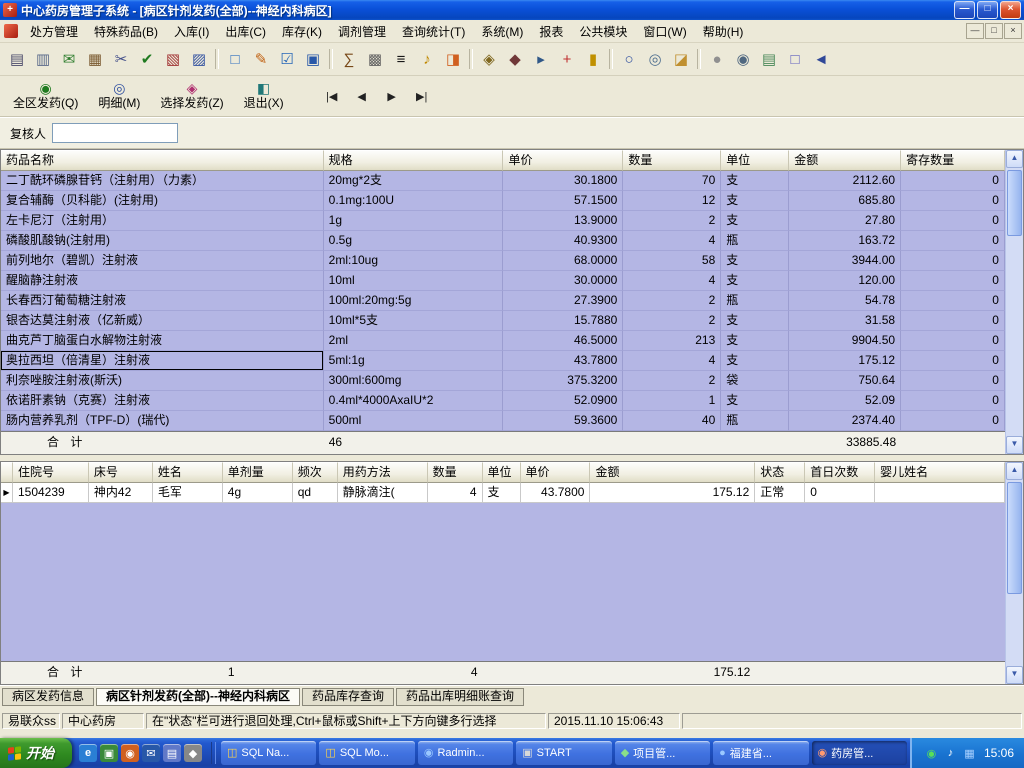 This screenshot has height=768, width=1024. I want to click on quicklaunch-tools-icon: ◆, so click(193, 753).